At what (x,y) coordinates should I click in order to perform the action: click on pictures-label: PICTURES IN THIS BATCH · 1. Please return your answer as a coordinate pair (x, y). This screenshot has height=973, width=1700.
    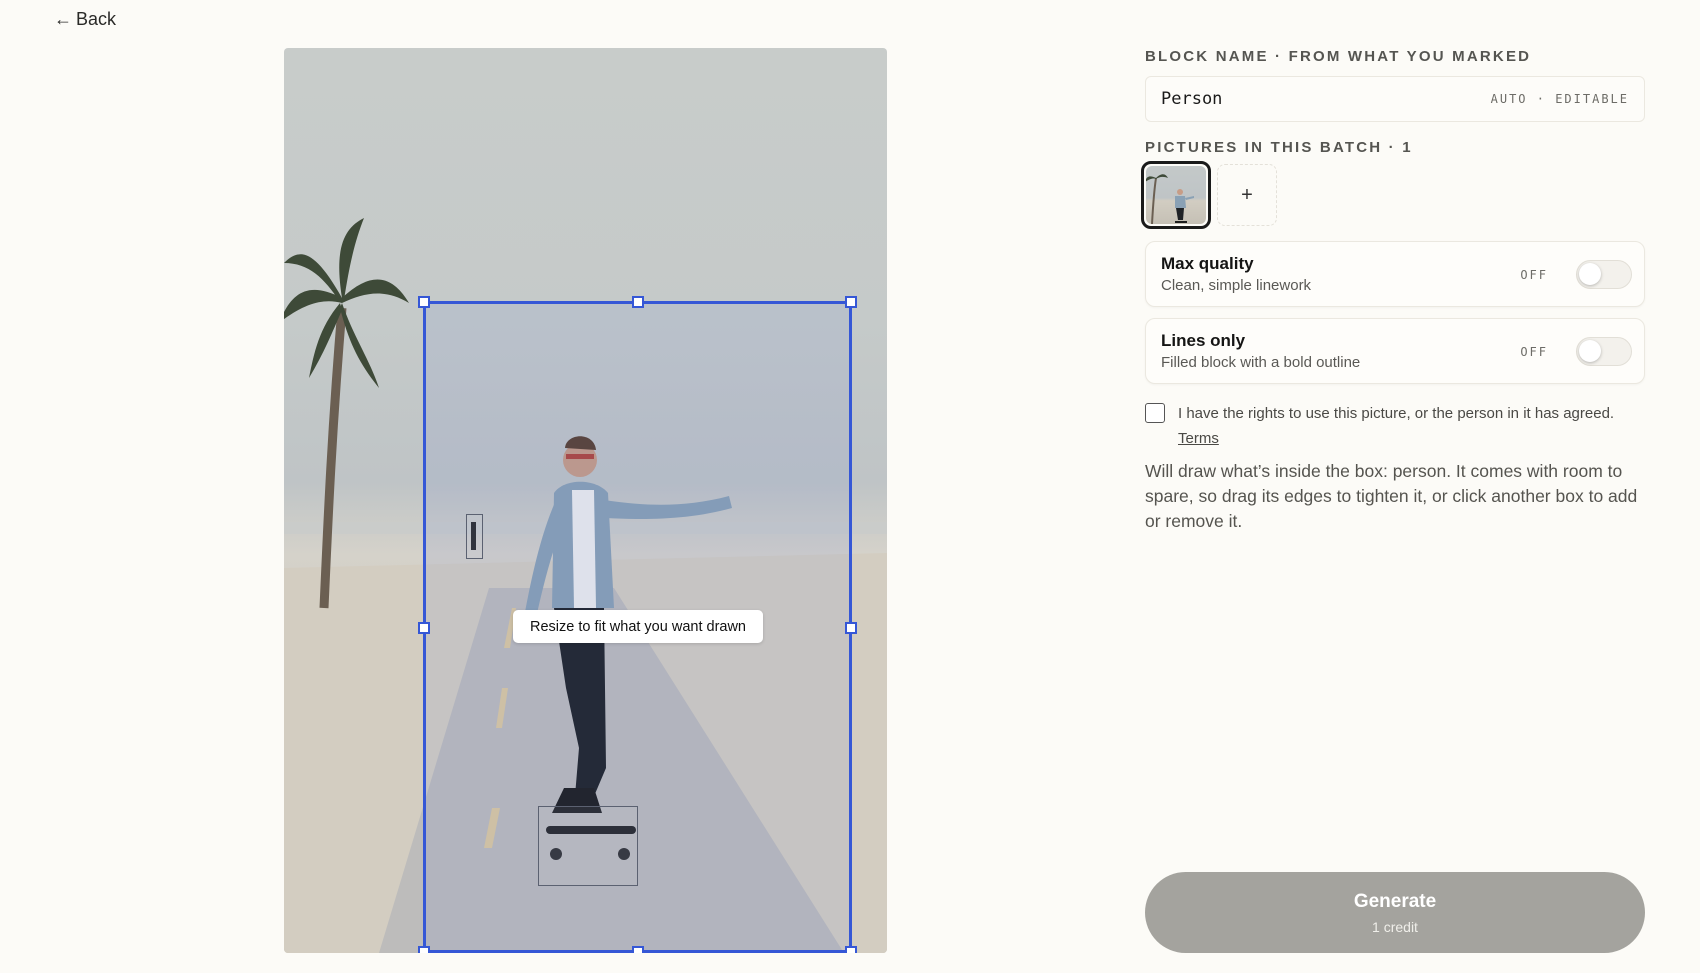
    Looking at the image, I should click on (1279, 147).